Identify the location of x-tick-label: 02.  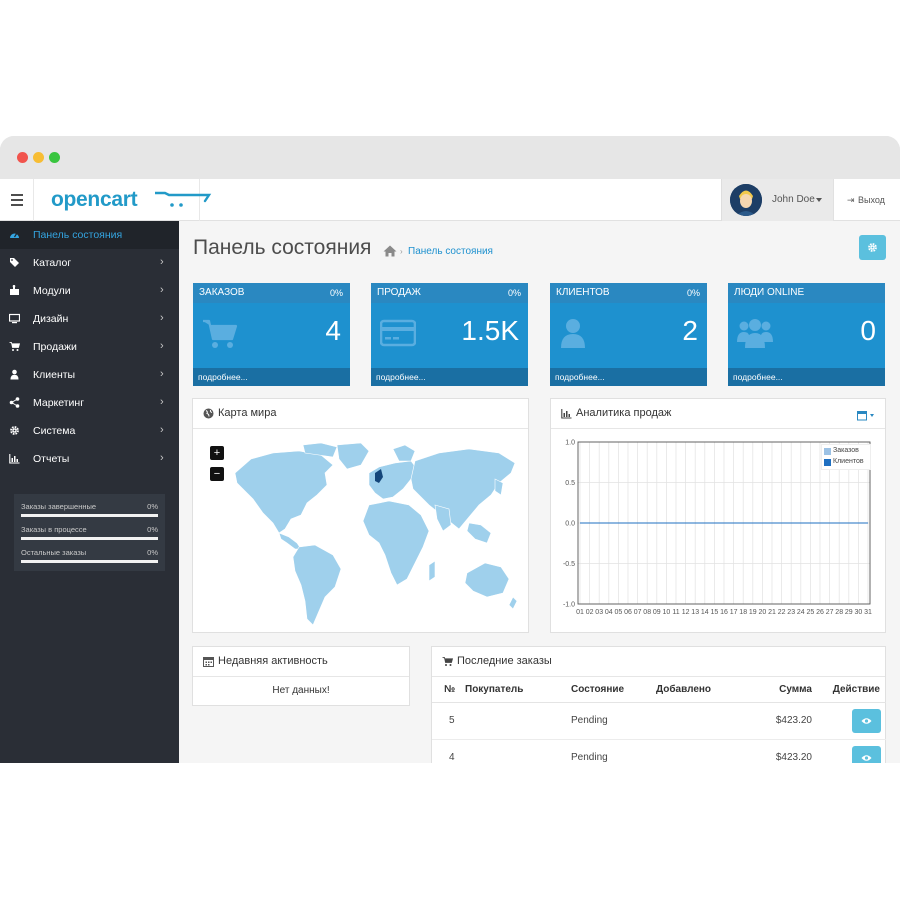
(590, 612).